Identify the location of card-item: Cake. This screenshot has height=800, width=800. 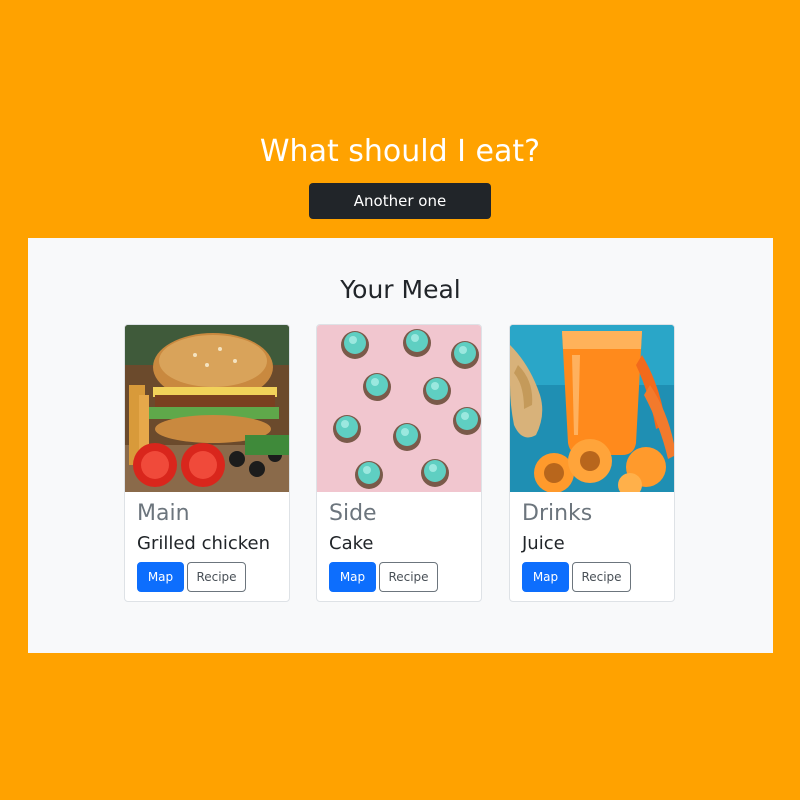
(351, 543).